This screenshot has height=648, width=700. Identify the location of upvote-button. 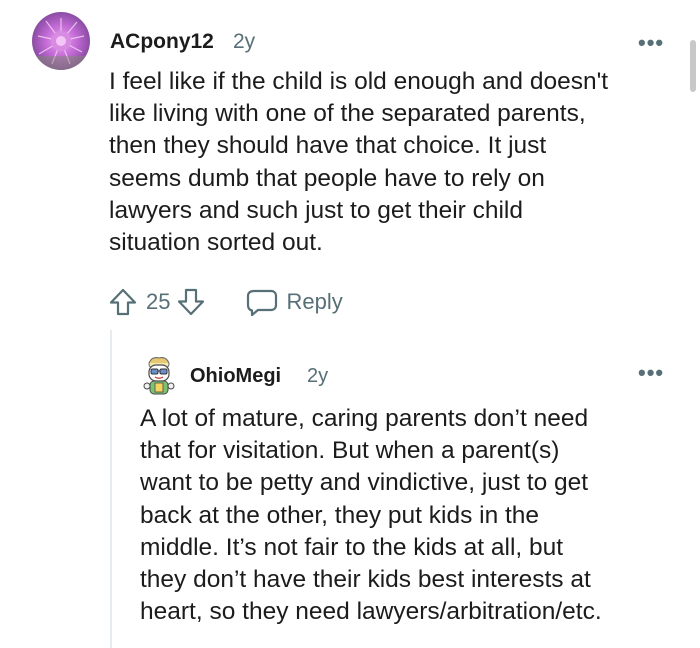
(123, 302).